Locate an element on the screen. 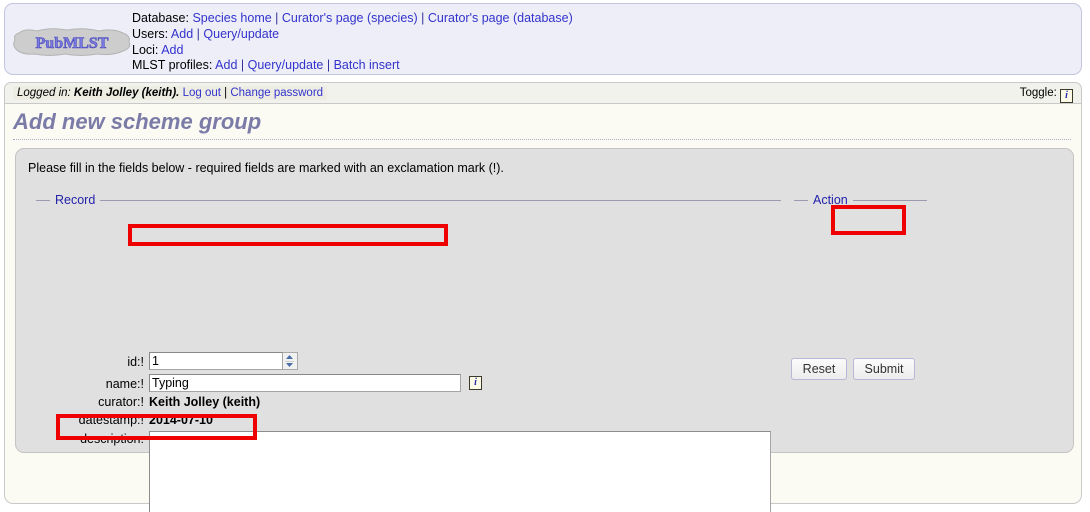 The image size is (1090, 512). link-curators-page-species: Curator's page (species) is located at coordinates (350, 18).